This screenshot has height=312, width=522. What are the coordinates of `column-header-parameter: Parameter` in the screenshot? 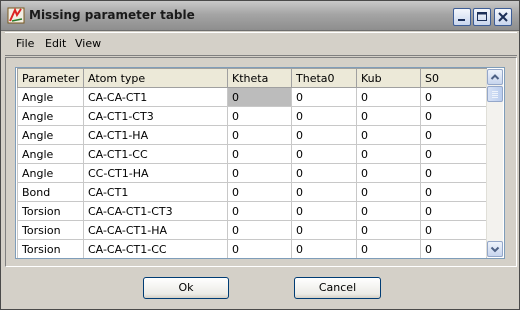 It's located at (50, 78).